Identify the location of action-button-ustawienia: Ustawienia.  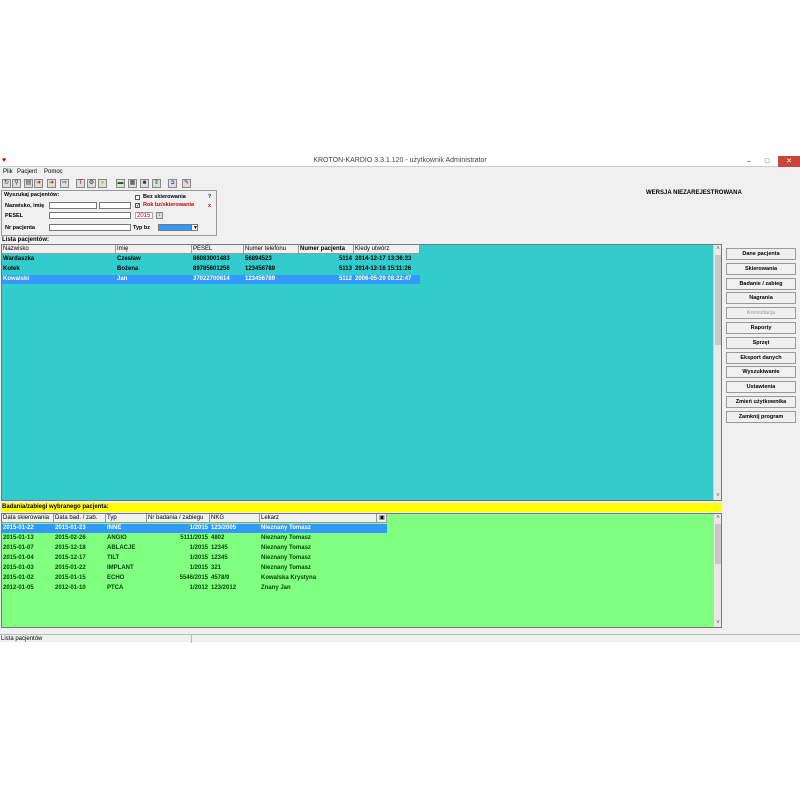
(761, 387).